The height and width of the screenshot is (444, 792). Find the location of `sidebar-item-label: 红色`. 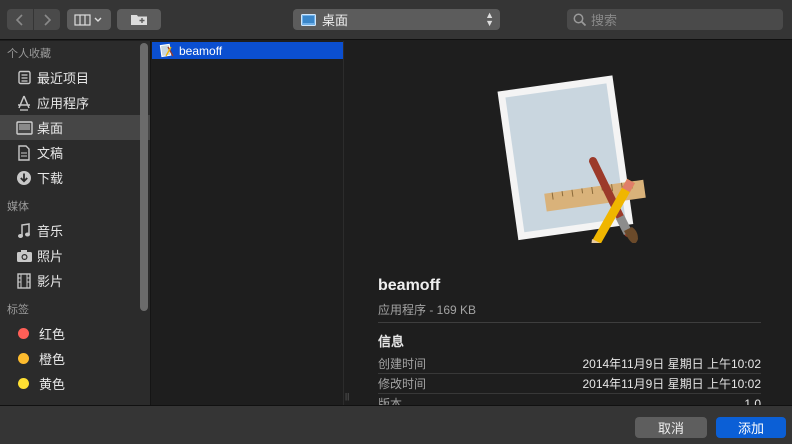

sidebar-item-label: 红色 is located at coordinates (52, 334).